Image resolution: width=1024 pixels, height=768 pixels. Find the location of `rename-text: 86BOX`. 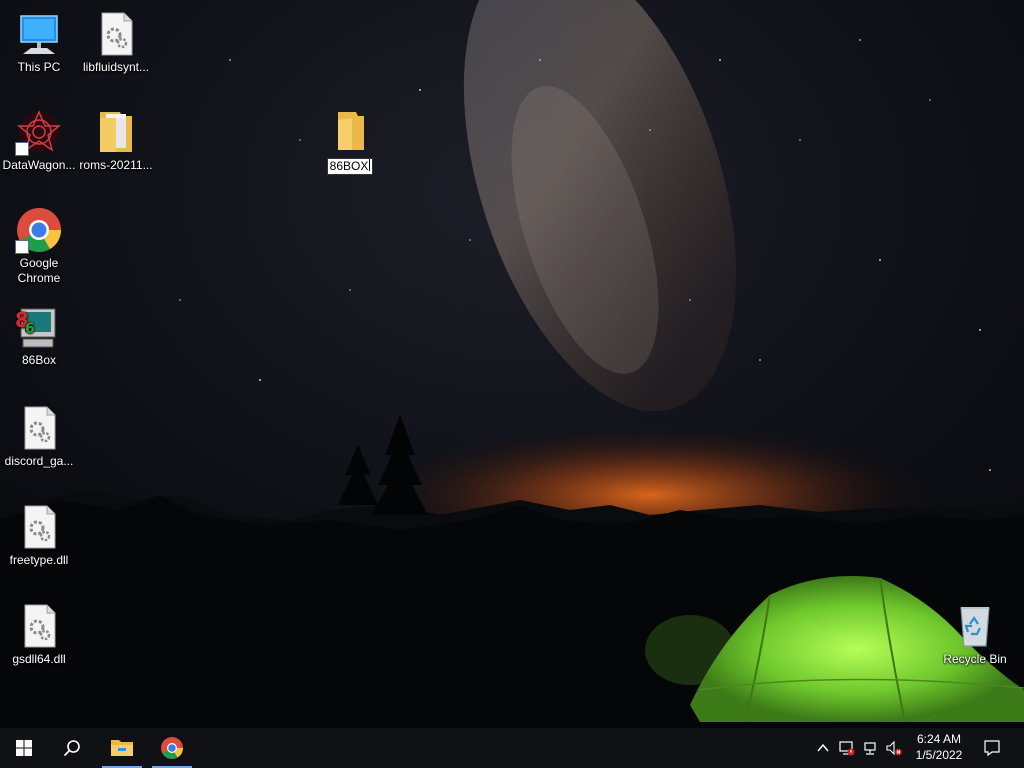

rename-text: 86BOX is located at coordinates (349, 166).